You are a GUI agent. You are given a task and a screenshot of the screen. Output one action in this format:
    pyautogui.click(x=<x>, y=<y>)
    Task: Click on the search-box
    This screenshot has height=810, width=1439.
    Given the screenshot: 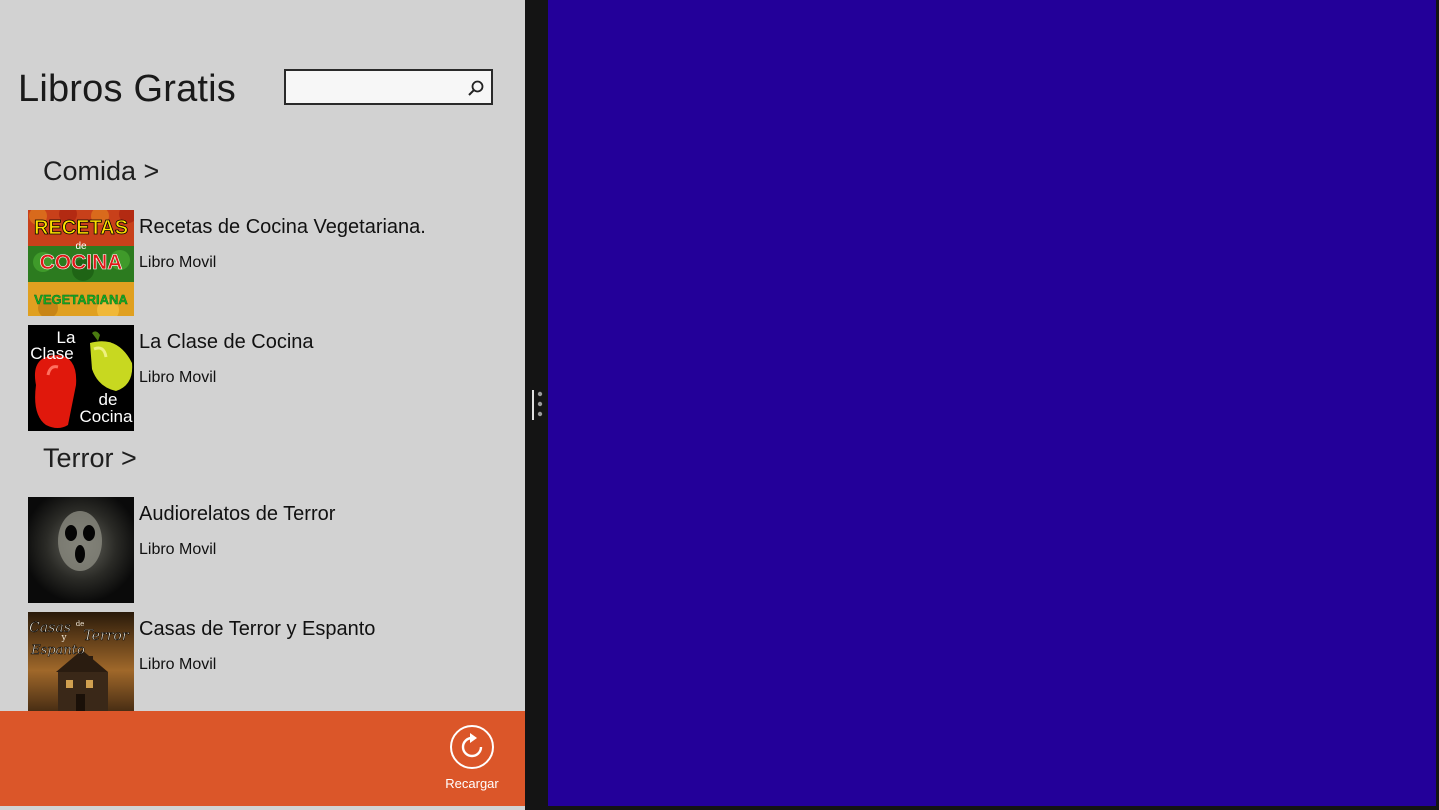 What is the action you would take?
    pyautogui.click(x=388, y=87)
    